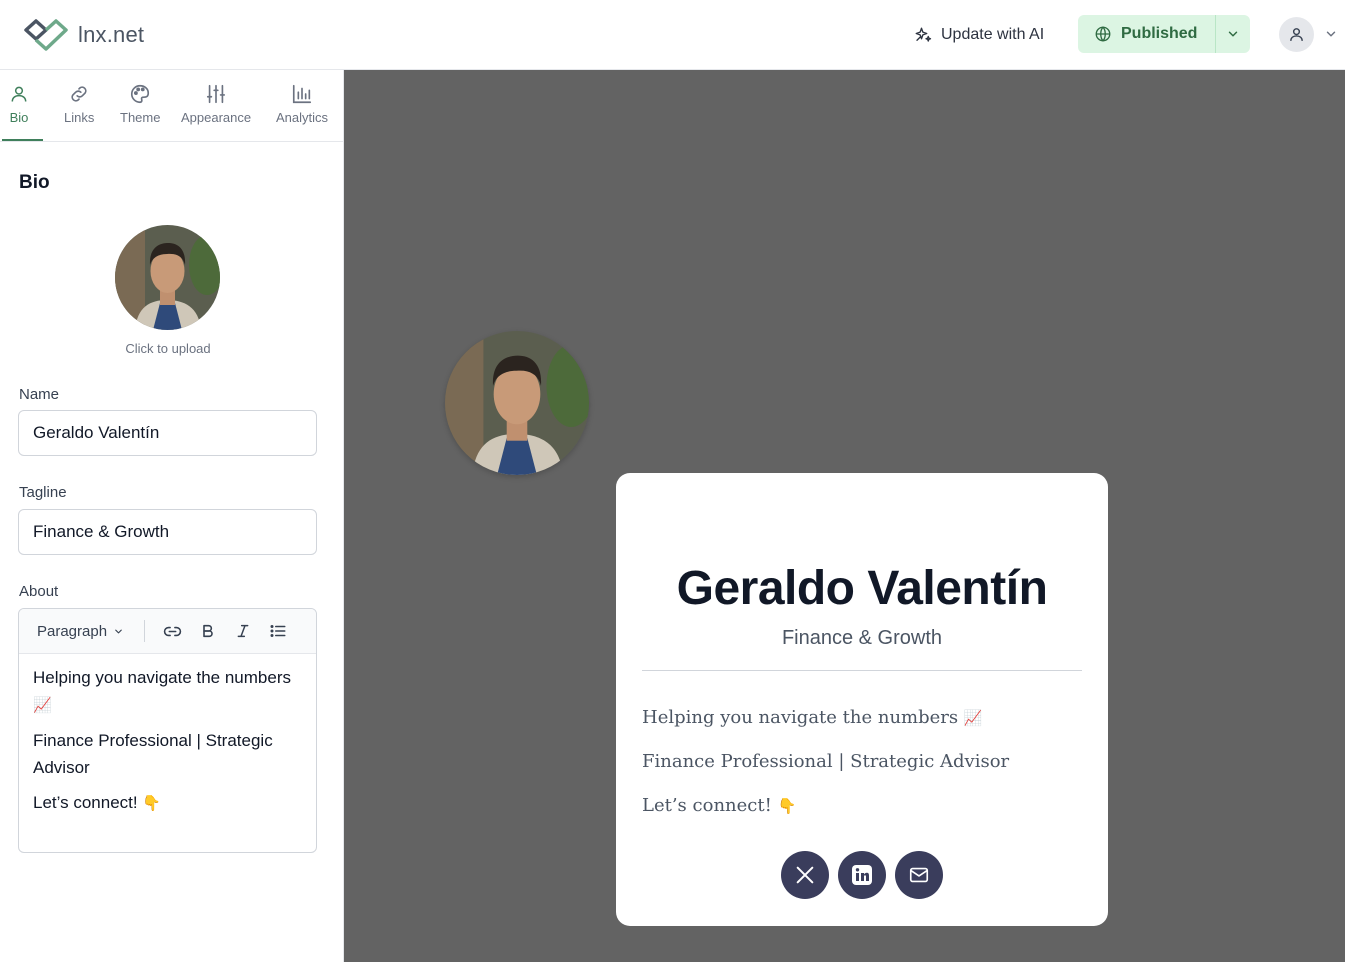 This screenshot has width=1345, height=962. I want to click on italic-button, so click(242, 631).